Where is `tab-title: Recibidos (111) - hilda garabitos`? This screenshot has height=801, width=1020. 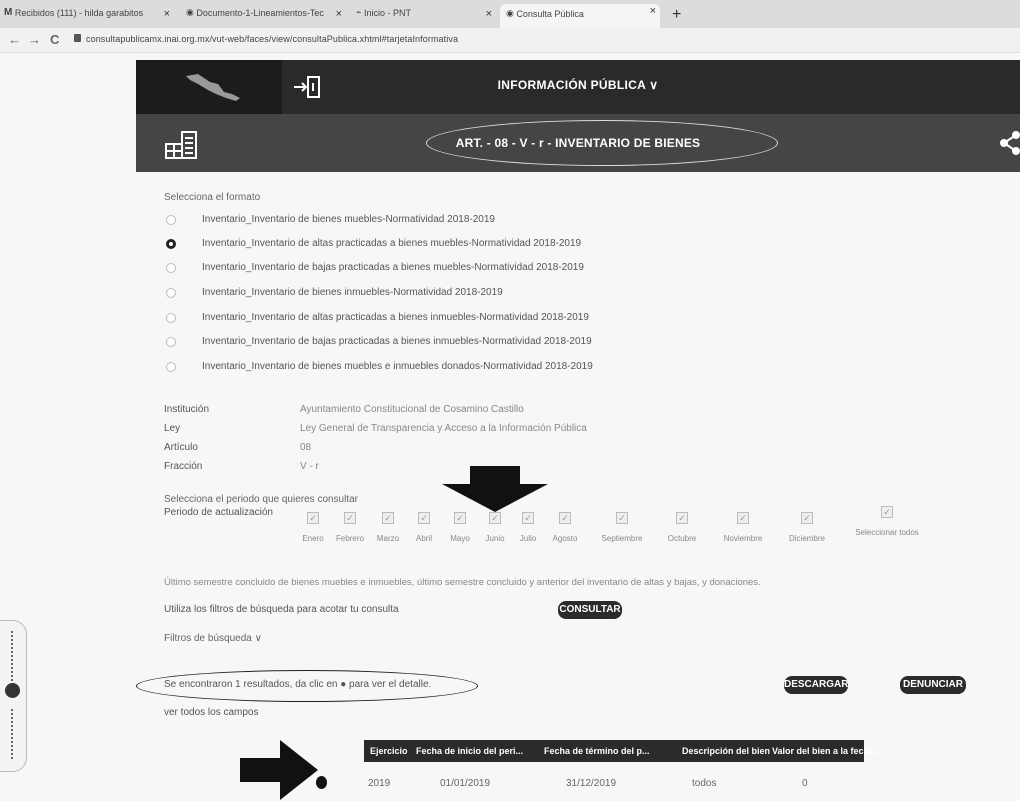
tab-title: Recibidos (111) - hilda garabitos is located at coordinates (79, 12).